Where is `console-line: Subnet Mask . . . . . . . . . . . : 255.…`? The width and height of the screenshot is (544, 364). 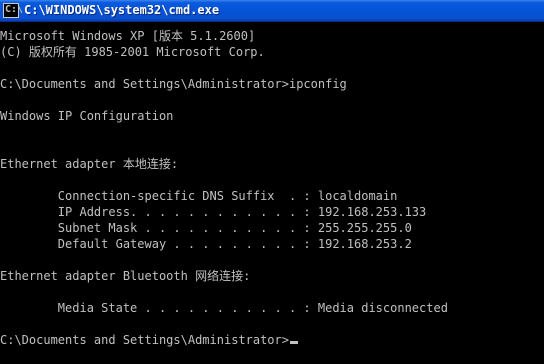
console-line: Subnet Mask . . . . . . . . . . . : 255.… is located at coordinates (206, 228).